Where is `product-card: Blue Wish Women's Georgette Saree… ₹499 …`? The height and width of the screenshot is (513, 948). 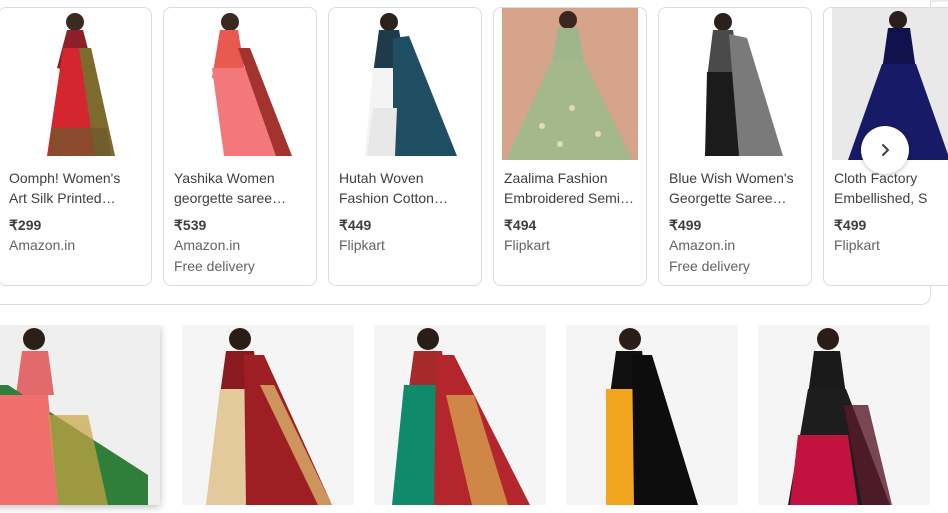 product-card: Blue Wish Women's Georgette Saree… ₹499 … is located at coordinates (735, 146).